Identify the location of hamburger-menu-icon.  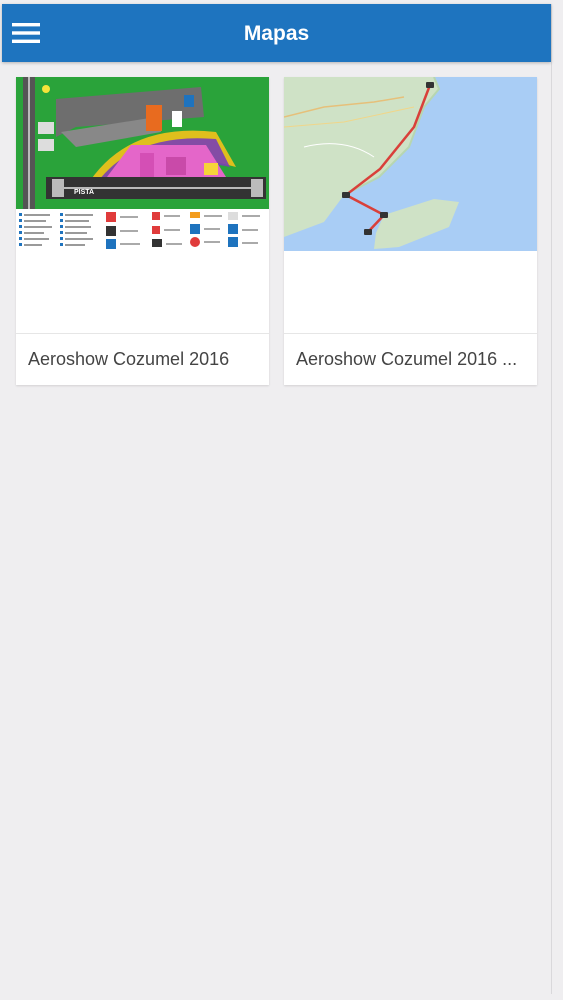
(26, 33).